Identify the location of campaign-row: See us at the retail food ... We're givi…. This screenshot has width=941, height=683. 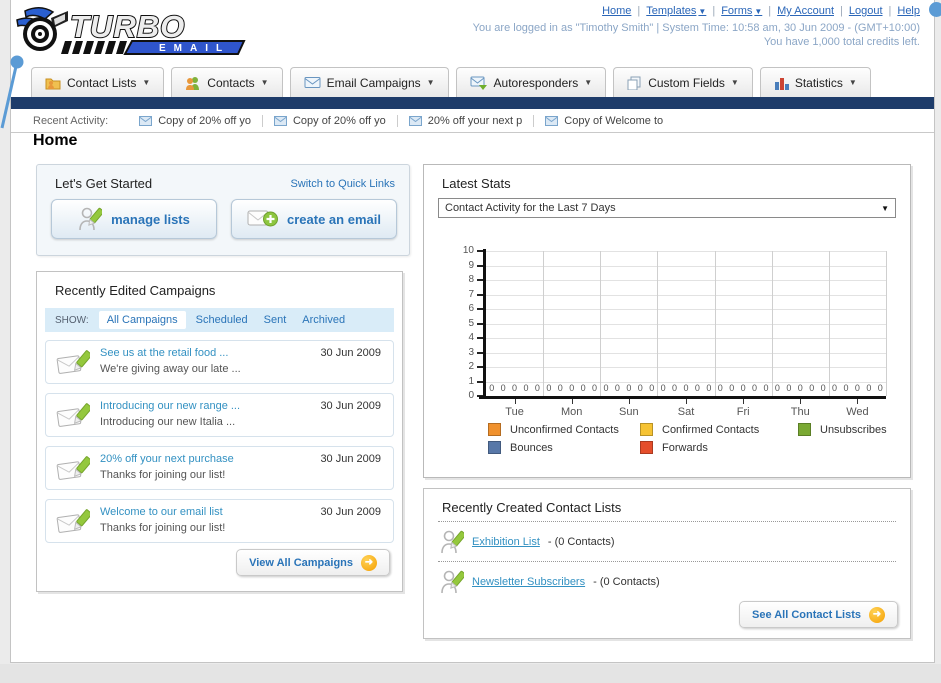
(219, 362).